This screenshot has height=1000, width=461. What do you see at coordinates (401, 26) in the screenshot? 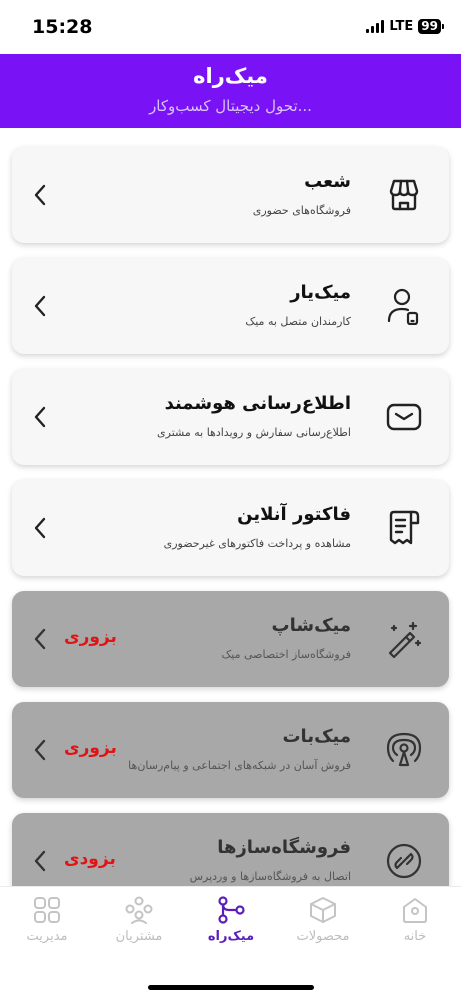
I see `network-label: LTE` at bounding box center [401, 26].